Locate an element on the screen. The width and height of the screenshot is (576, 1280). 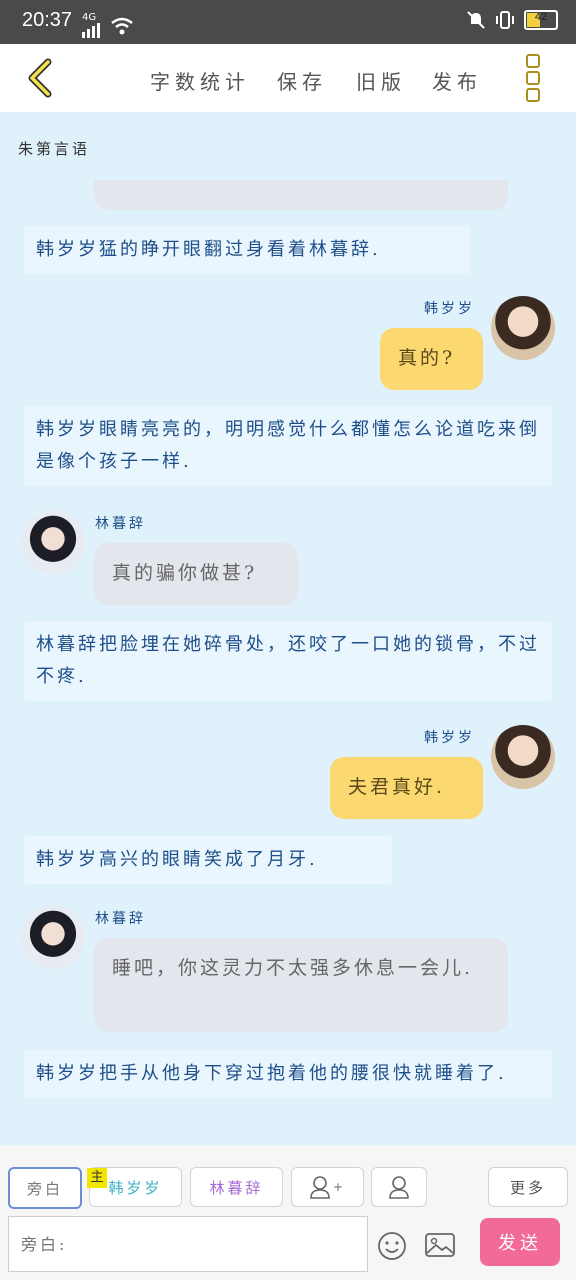
message-input-field is located at coordinates (188, 1244).